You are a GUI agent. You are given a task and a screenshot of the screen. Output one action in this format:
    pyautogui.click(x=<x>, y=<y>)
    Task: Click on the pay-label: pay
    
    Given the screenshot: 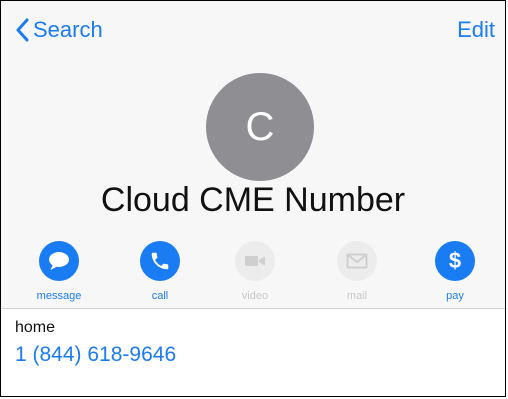 What is the action you would take?
    pyautogui.click(x=455, y=296)
    